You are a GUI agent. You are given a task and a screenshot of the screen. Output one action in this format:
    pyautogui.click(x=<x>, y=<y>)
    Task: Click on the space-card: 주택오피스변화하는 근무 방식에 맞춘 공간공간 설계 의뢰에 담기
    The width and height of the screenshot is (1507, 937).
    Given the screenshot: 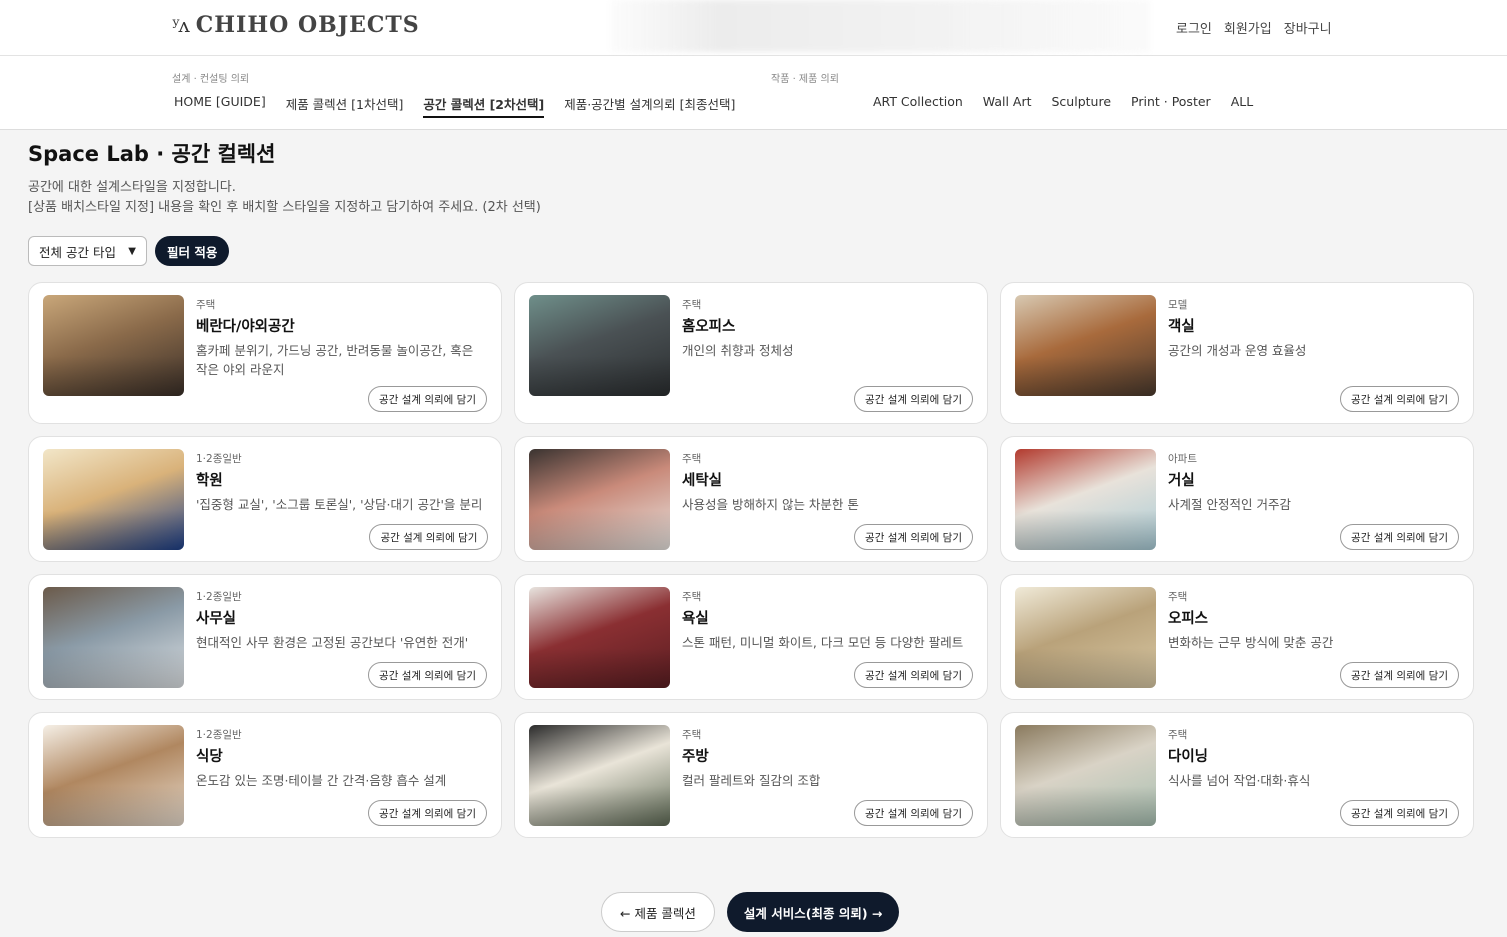 What is the action you would take?
    pyautogui.click(x=1237, y=637)
    